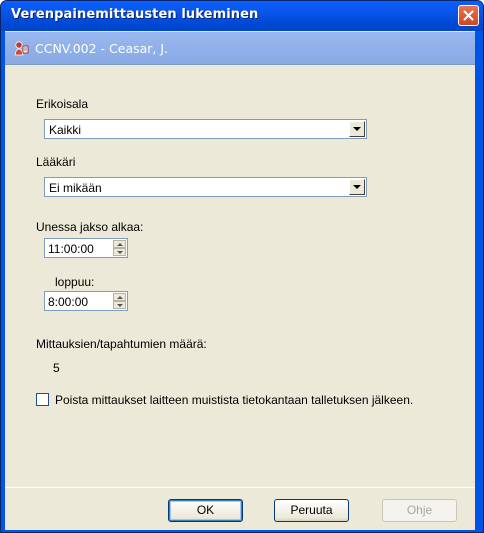  Describe the element at coordinates (62, 104) in the screenshot. I see `specialty-label: Erikoisala` at that location.